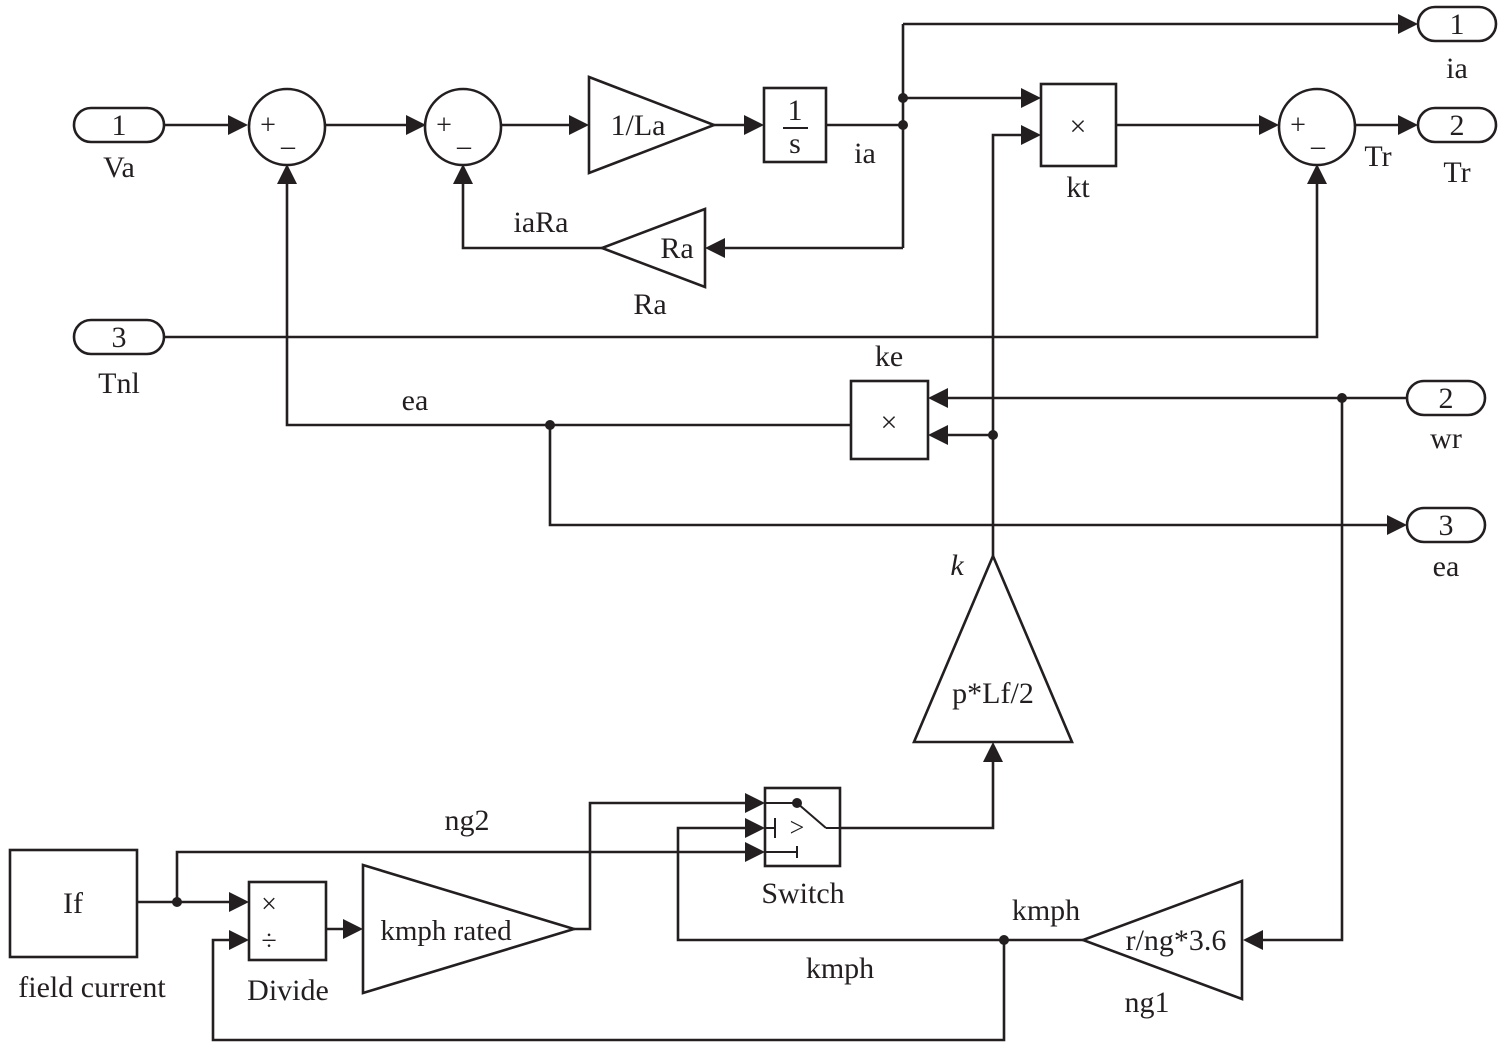  What do you see at coordinates (795, 143) in the screenshot?
I see `integrator-denominator: s` at bounding box center [795, 143].